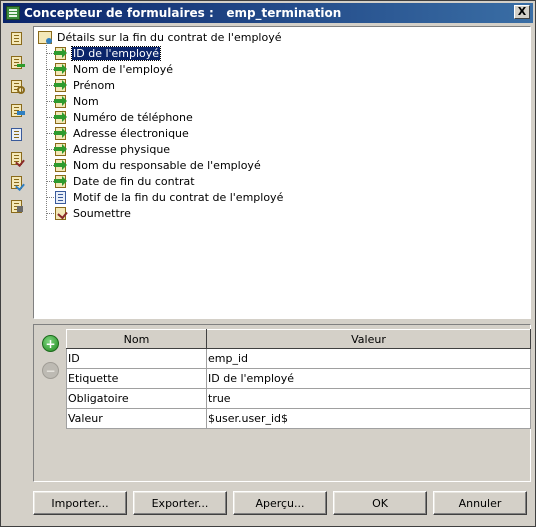 The height and width of the screenshot is (527, 536). Describe the element at coordinates (61, 197) in the screenshot. I see `list-icon` at that location.